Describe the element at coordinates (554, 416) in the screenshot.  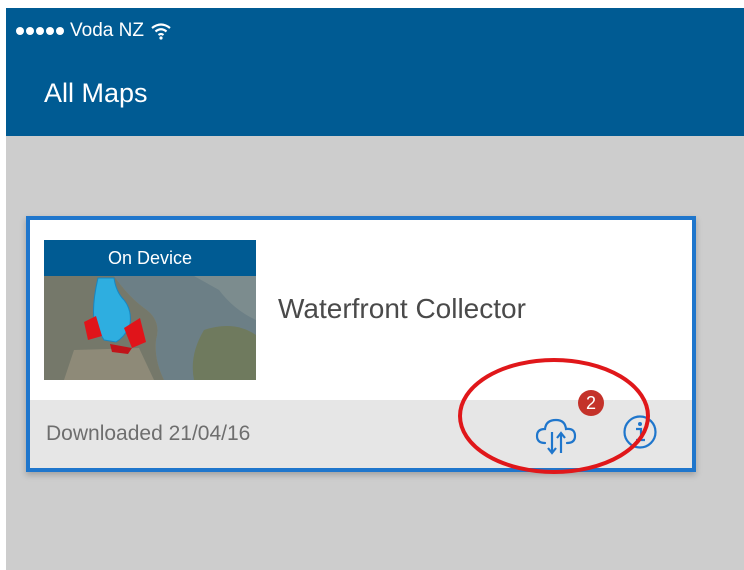
I see `highlight-circle` at that location.